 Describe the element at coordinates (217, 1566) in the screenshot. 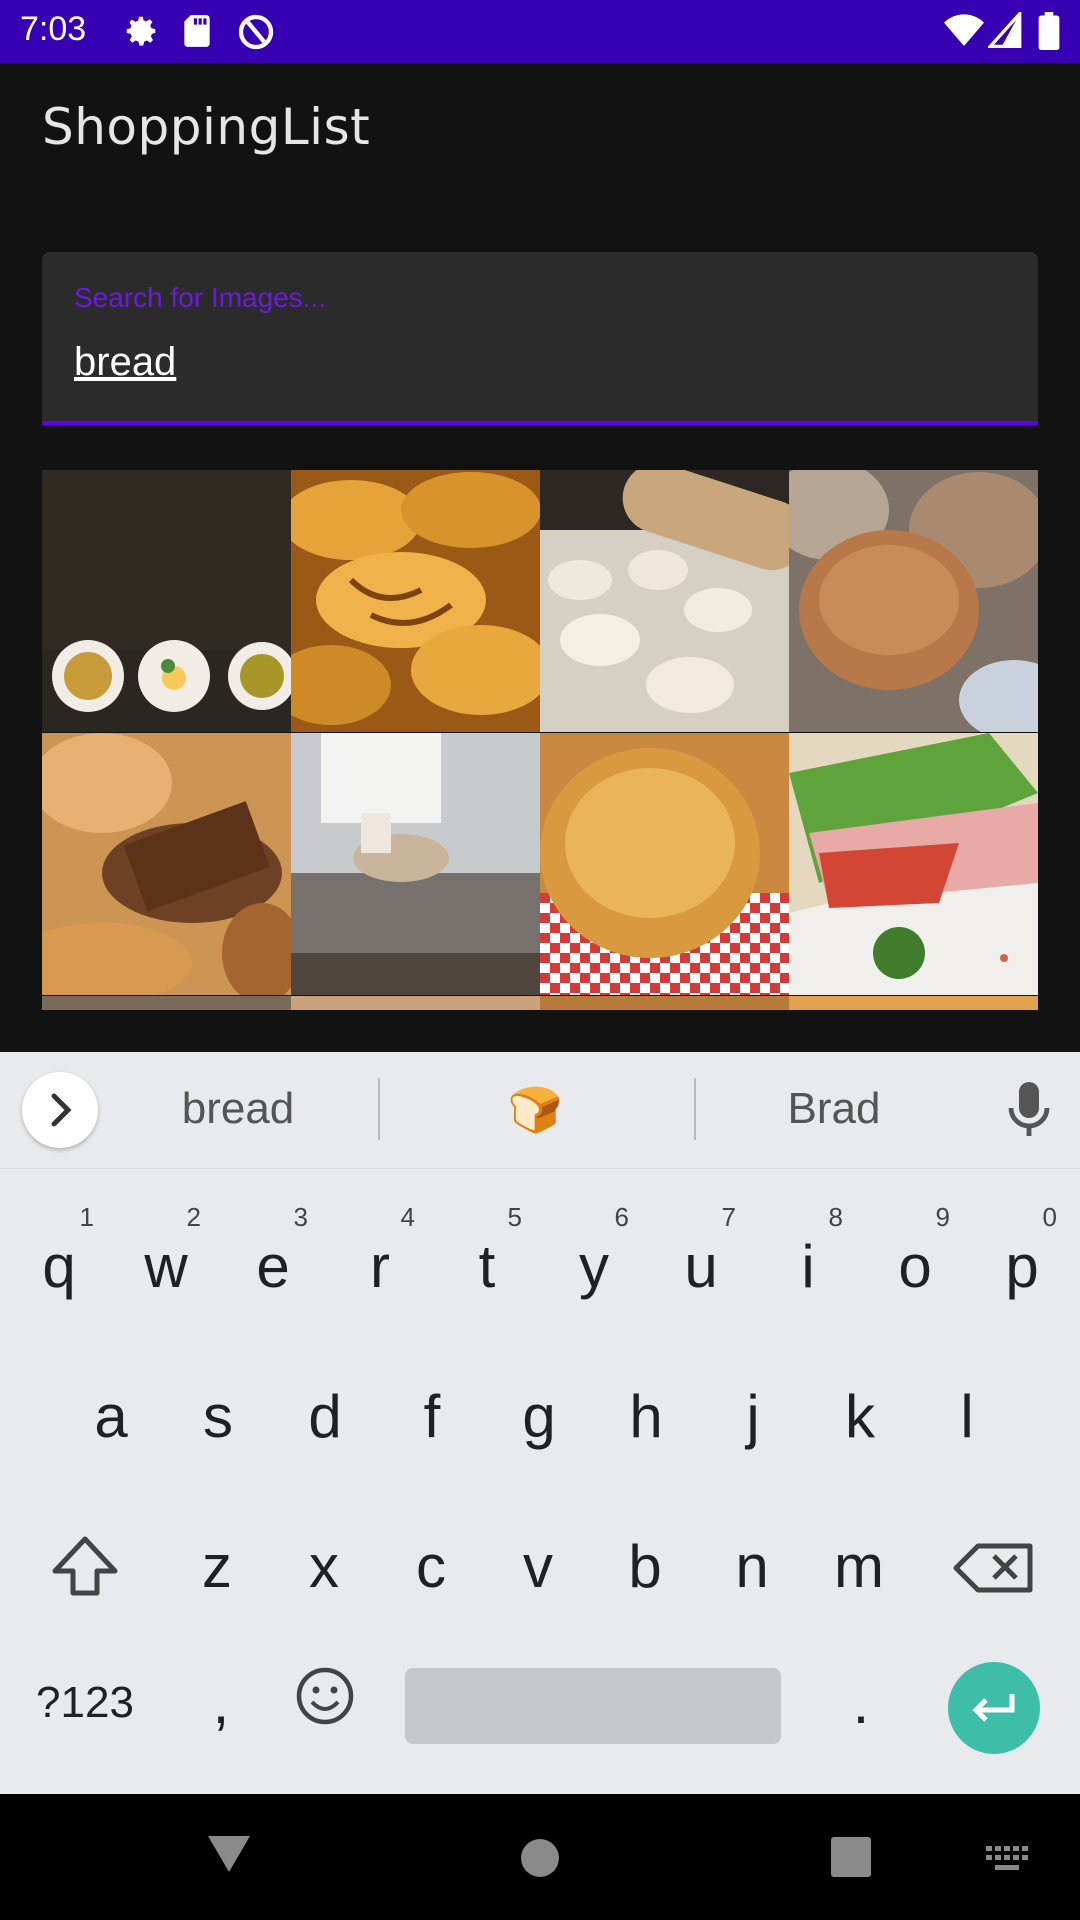

I see `key-letter: z` at that location.